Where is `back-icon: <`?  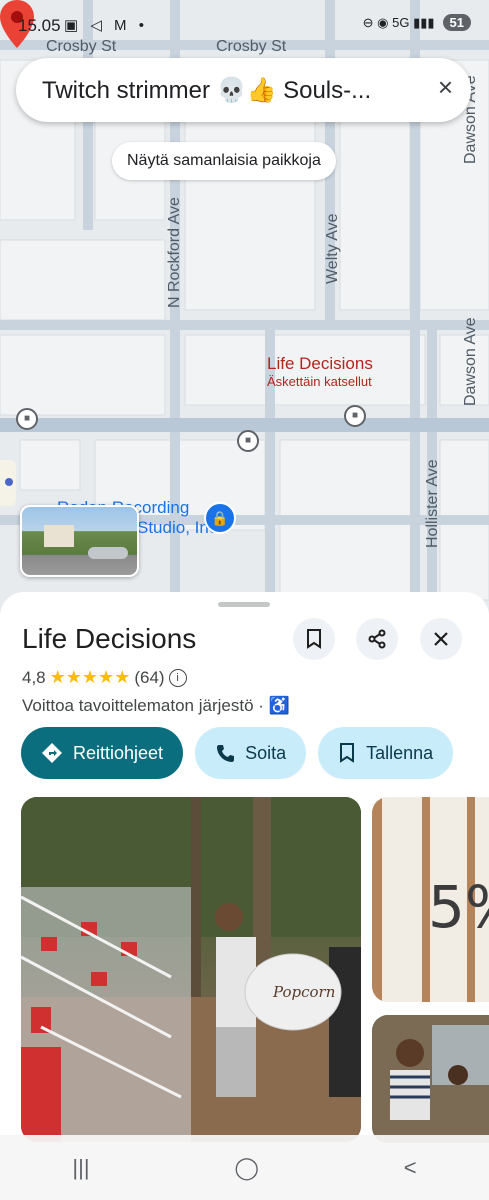 back-icon: < is located at coordinates (410, 1168).